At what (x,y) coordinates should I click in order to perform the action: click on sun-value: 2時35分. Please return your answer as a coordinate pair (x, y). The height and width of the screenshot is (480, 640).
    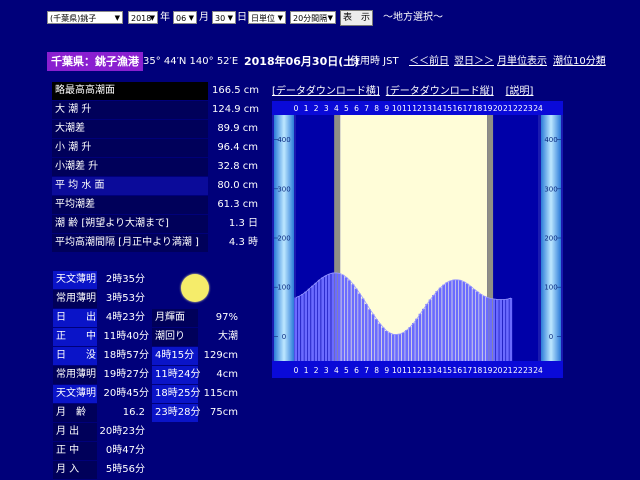
    Looking at the image, I should click on (125, 279).